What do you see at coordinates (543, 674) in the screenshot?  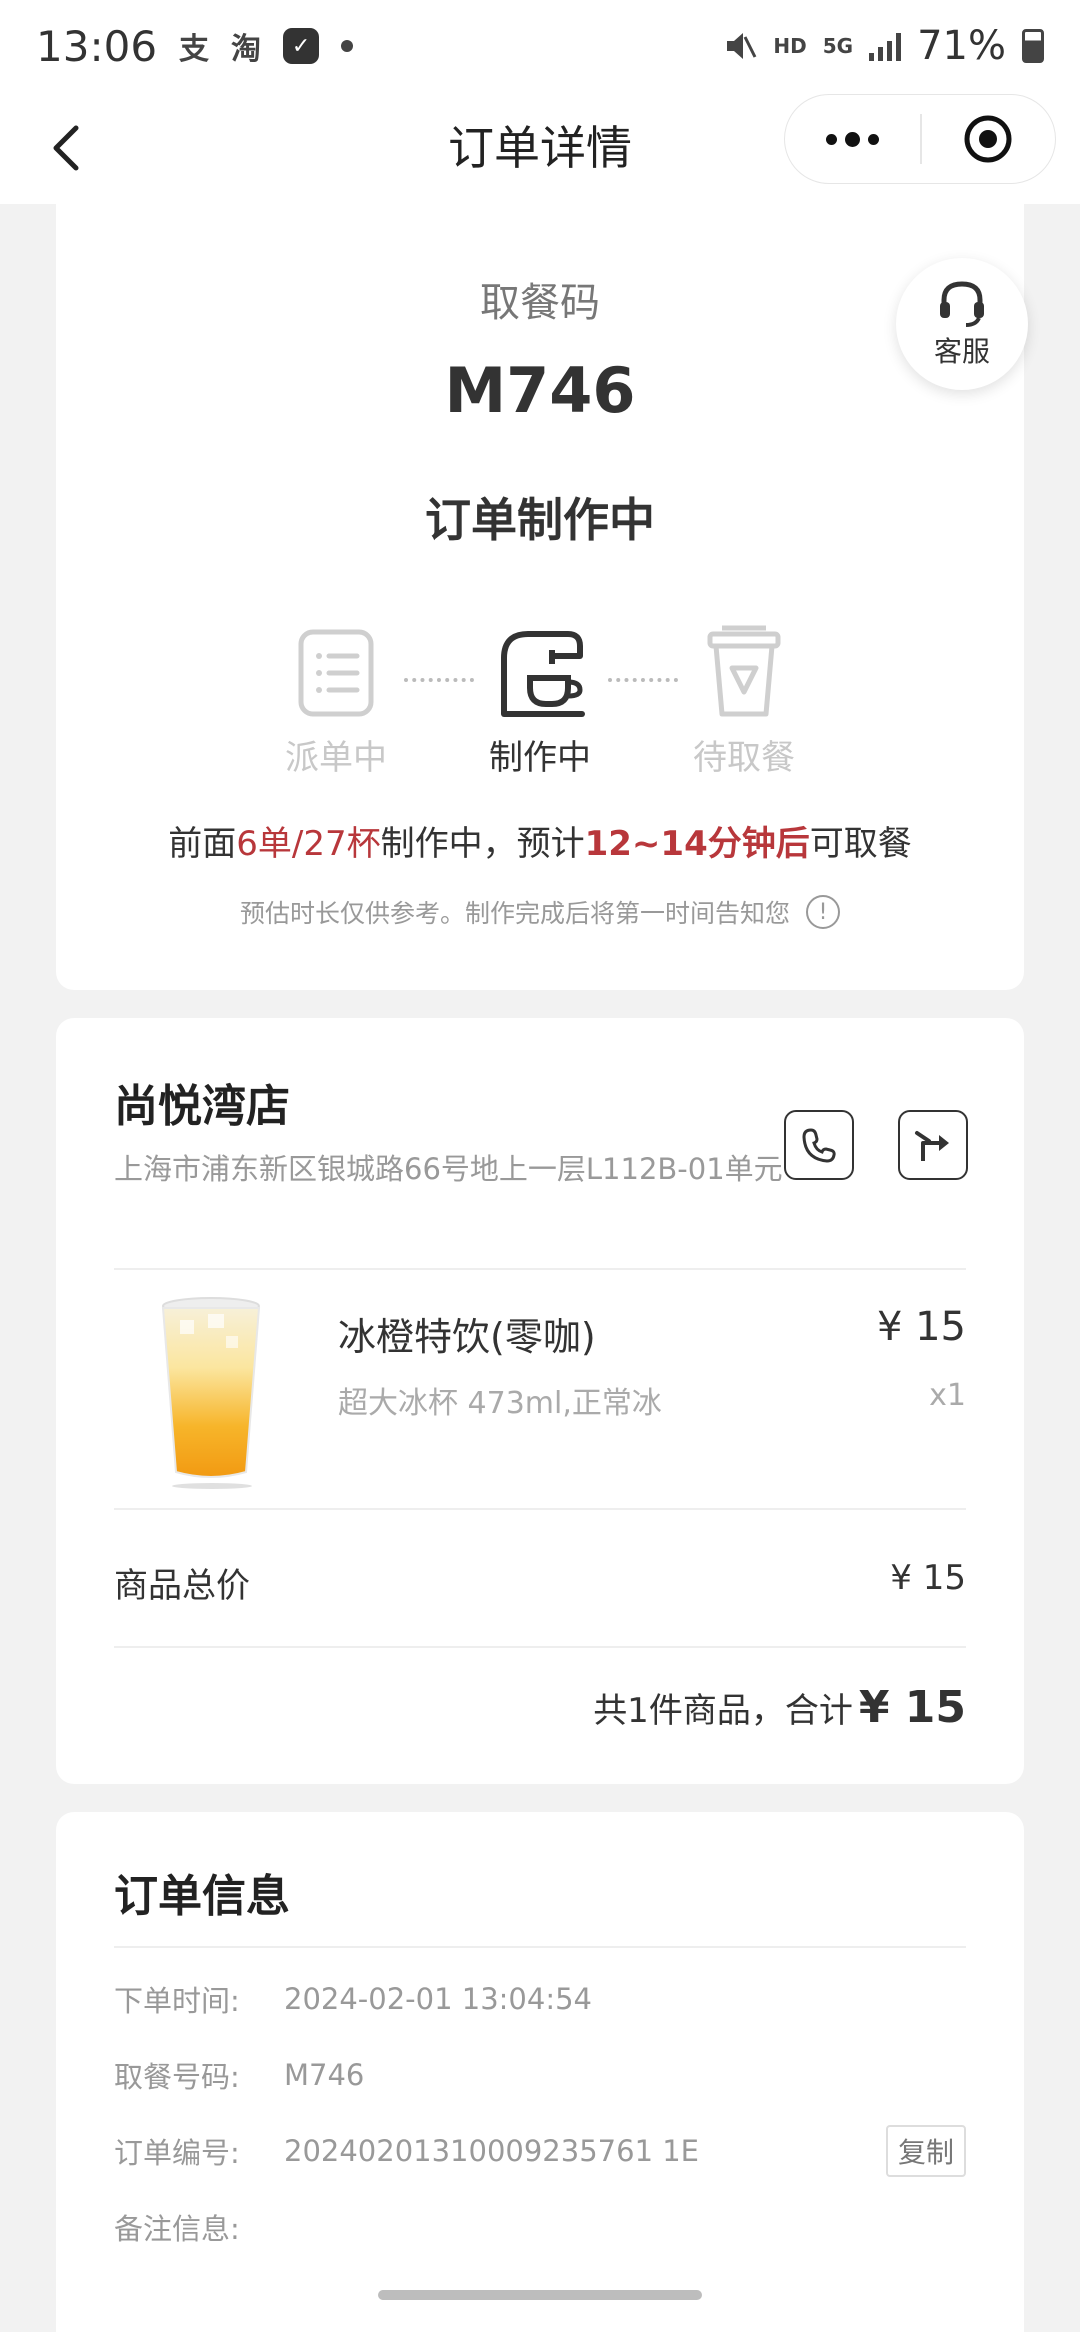 I see `coffee-machine-icon` at bounding box center [543, 674].